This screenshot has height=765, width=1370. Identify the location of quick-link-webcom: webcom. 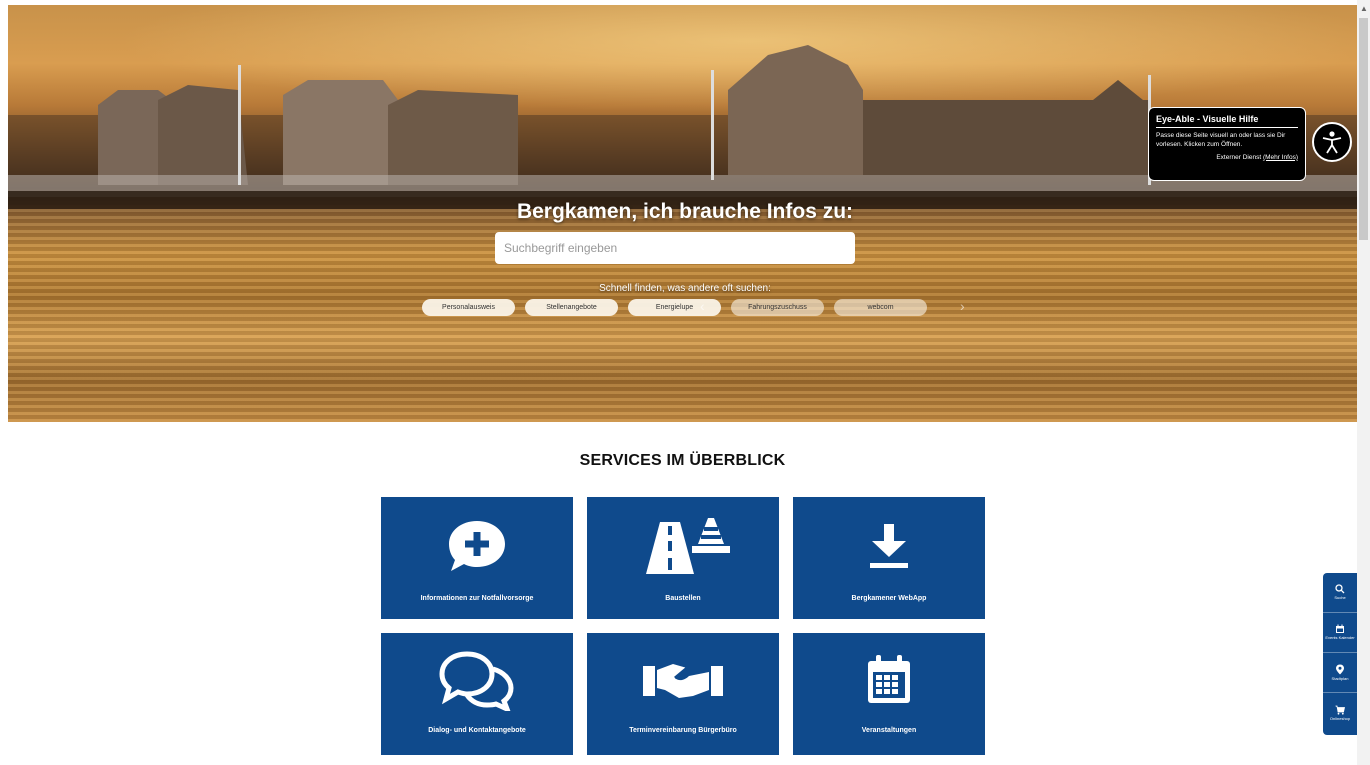
(880, 307).